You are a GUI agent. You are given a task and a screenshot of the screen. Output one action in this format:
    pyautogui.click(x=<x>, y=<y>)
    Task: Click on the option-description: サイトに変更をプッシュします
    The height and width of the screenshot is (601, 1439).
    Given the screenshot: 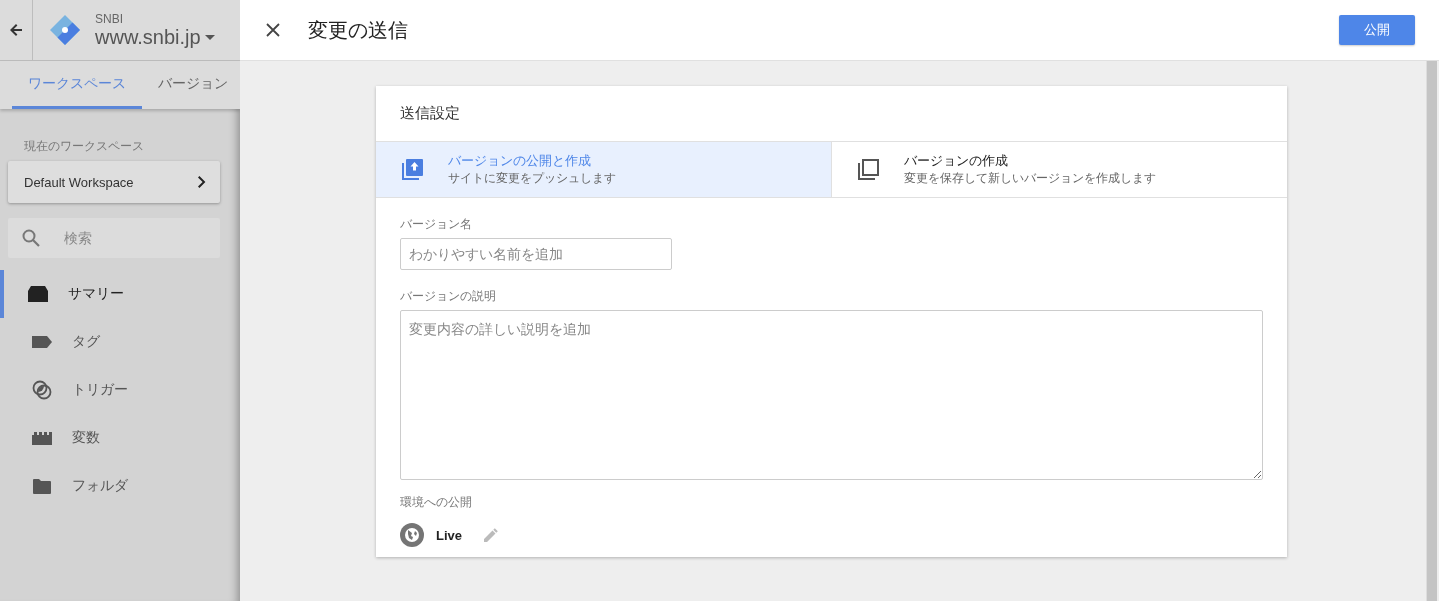 What is the action you would take?
    pyautogui.click(x=532, y=178)
    